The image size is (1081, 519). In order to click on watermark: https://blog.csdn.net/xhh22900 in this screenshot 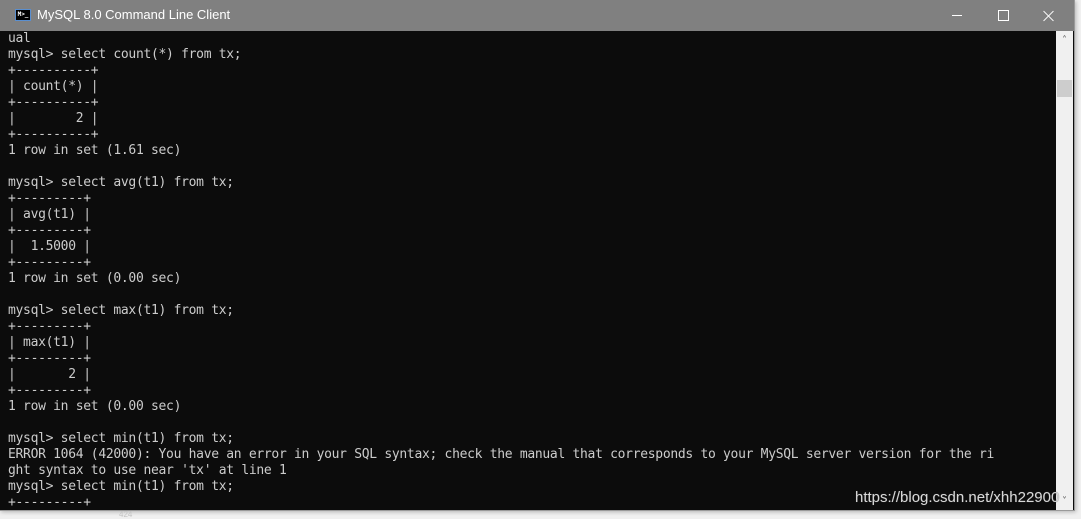, I will do `click(957, 497)`.